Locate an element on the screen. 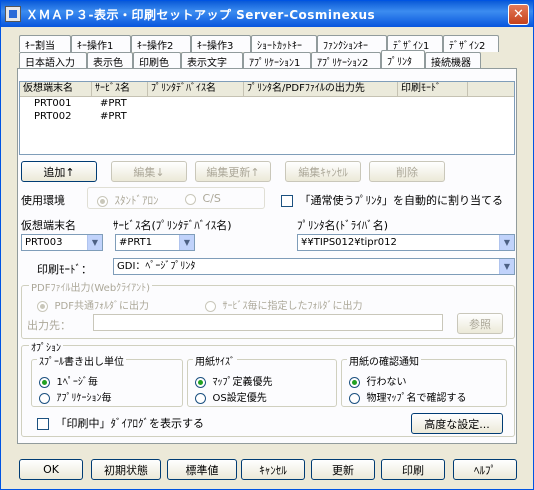 This screenshot has width=534, height=490. title-bar: ＸＭＡＰ３-表示・印刷セットアップ Server-Cosminexus ✕ is located at coordinates (267, 14).